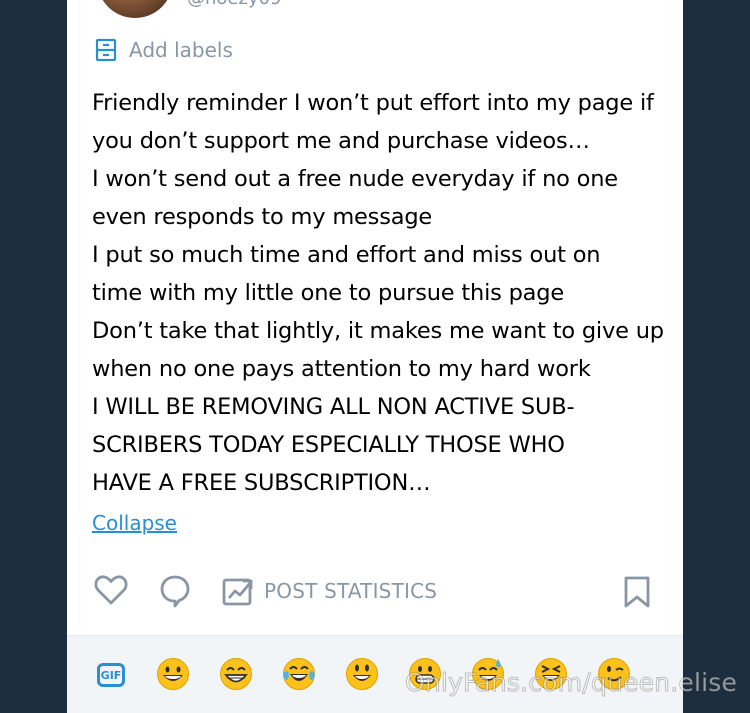 This screenshot has height=713, width=750. I want to click on gif-button: GIF, so click(111, 675).